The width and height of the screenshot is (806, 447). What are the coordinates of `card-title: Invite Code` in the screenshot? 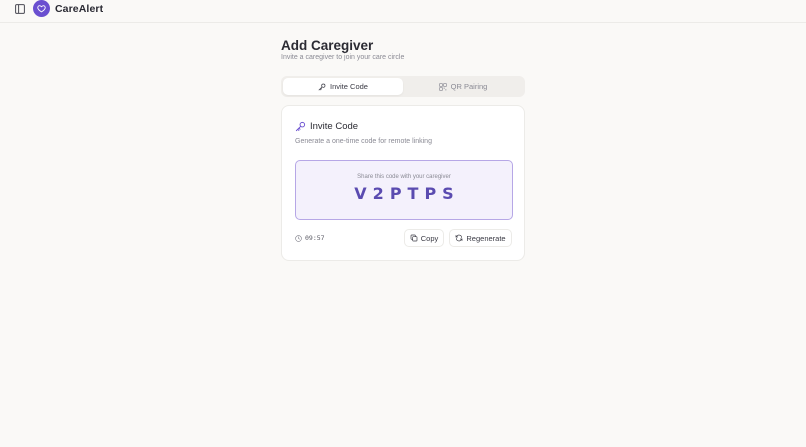 It's located at (326, 126).